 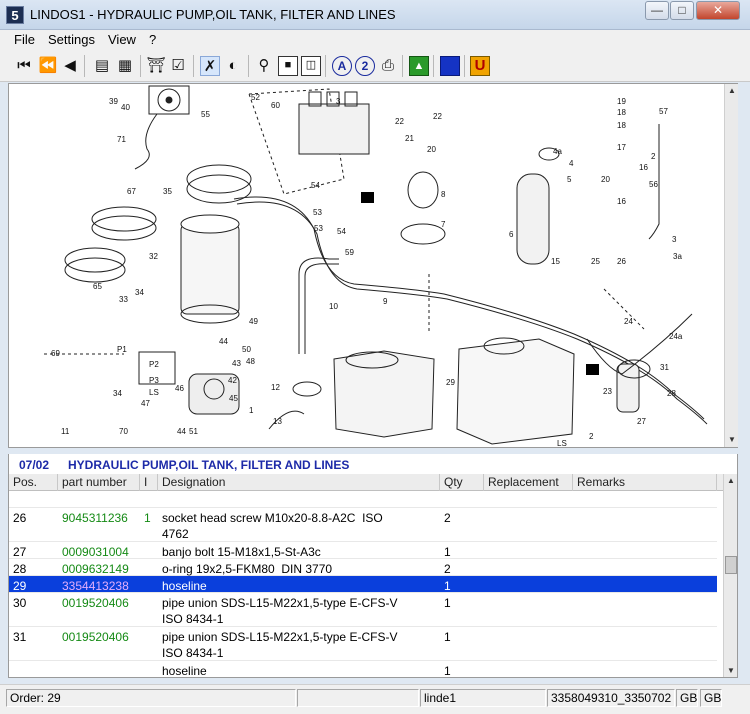 I want to click on callout-label: 67, so click(x=131, y=191).